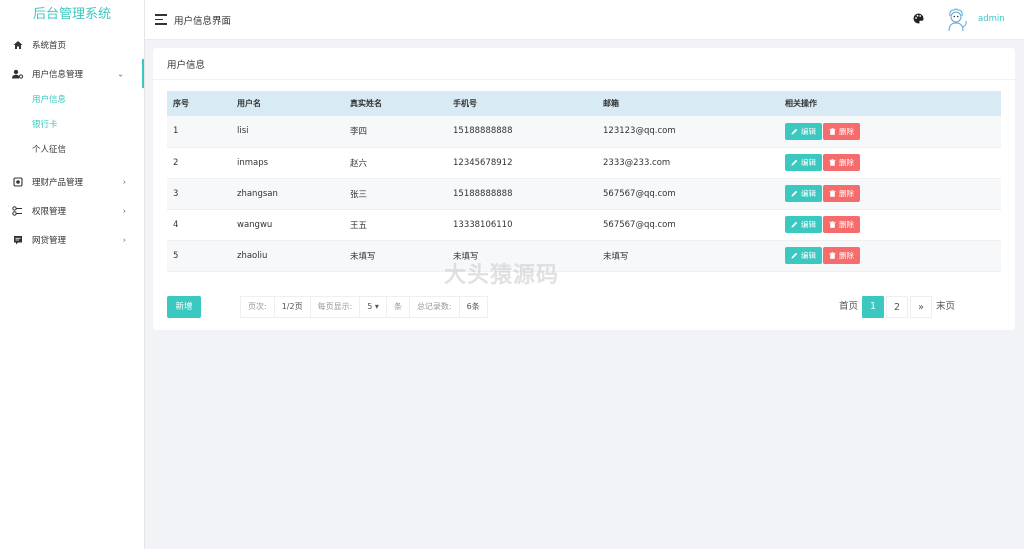 This screenshot has width=1024, height=549. Describe the element at coordinates (49, 240) in the screenshot. I see `sidebar-item-label: 网贷管理` at that location.